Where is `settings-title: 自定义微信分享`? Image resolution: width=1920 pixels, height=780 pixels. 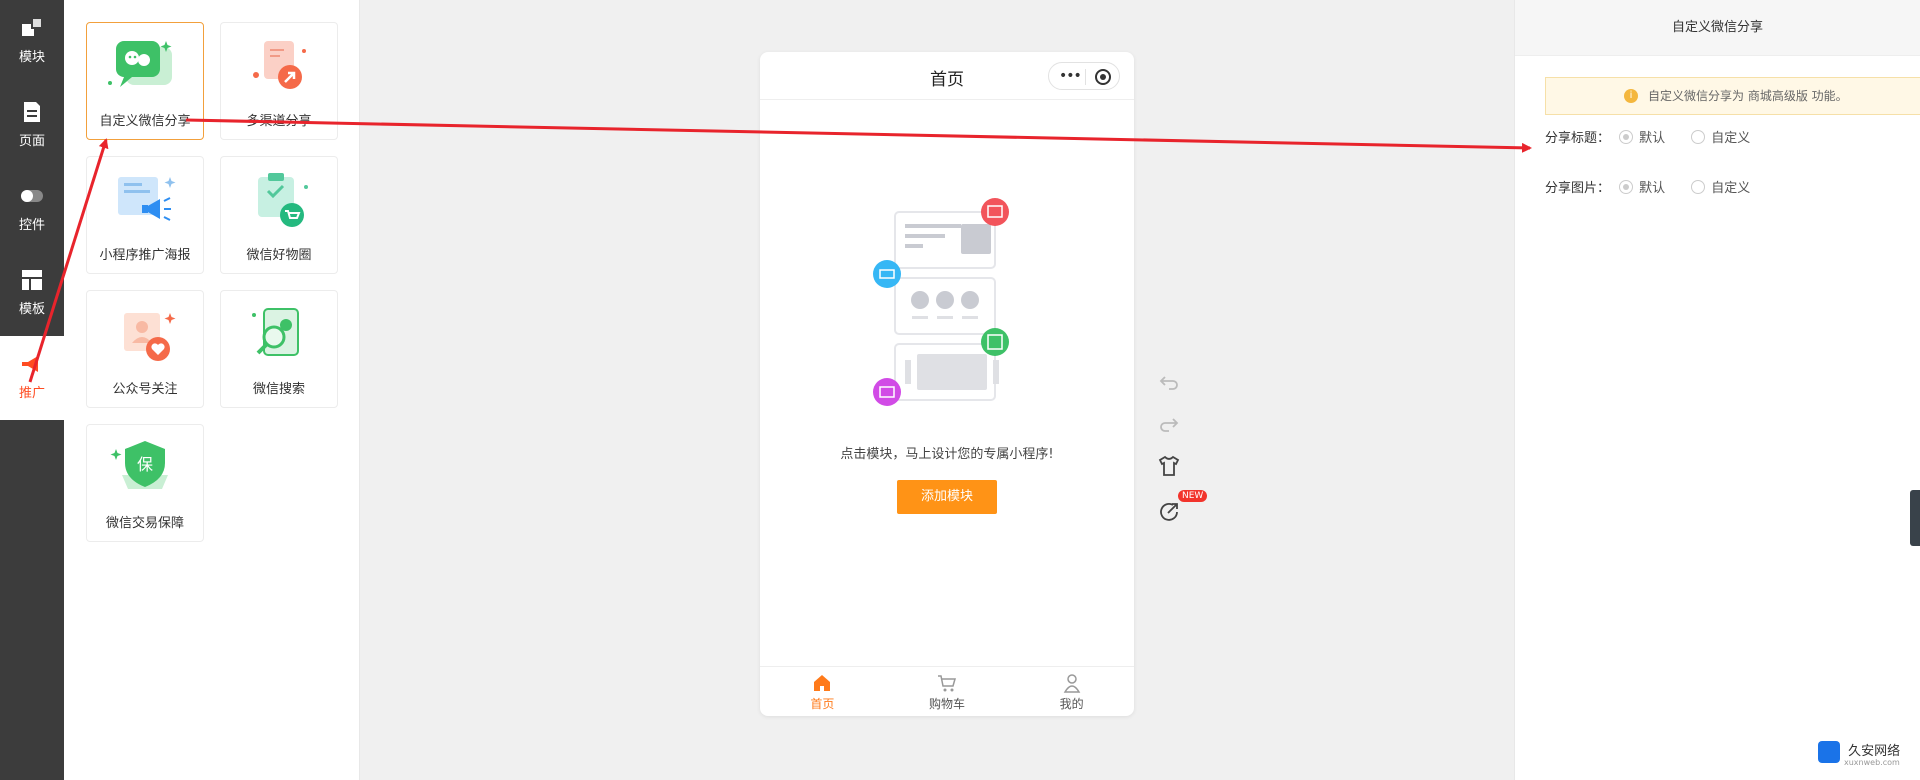
settings-title: 自定义微信分享 is located at coordinates (1717, 28).